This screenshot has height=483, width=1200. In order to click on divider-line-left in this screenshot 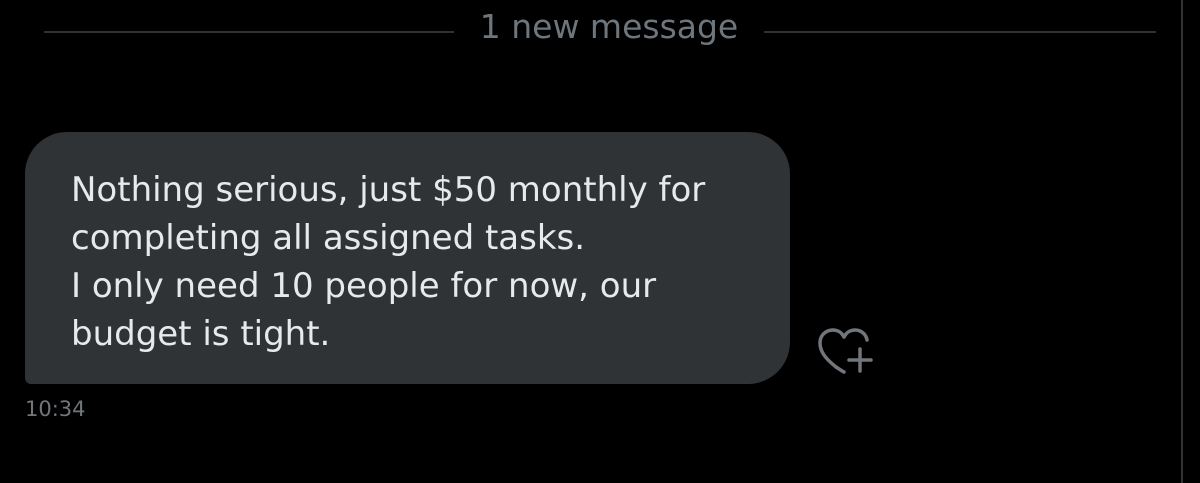, I will do `click(249, 32)`.